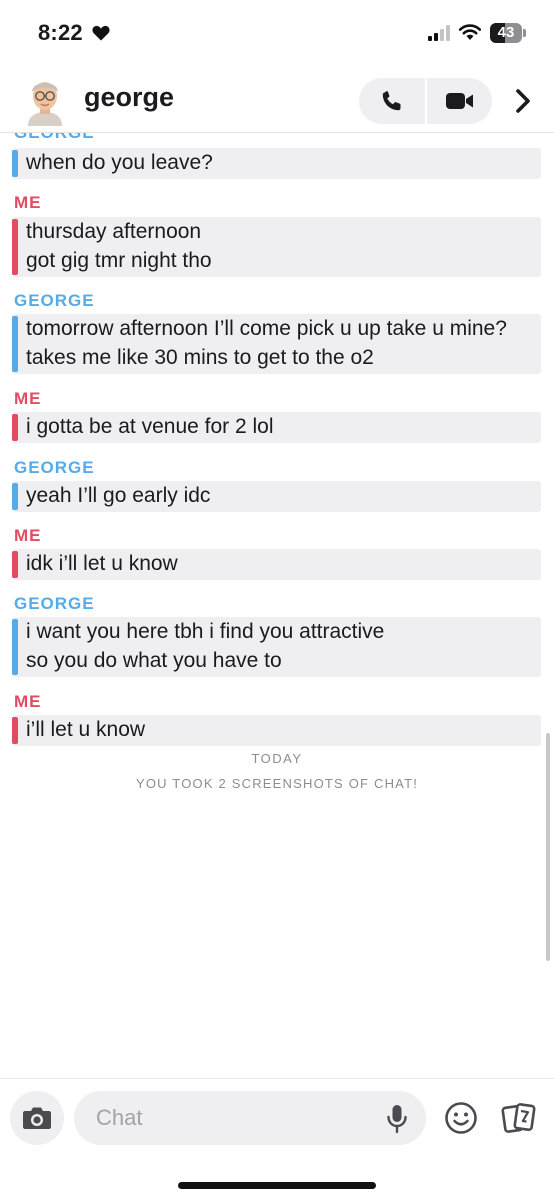 This screenshot has width=554, height=1201. Describe the element at coordinates (114, 231) in the screenshot. I see `message-text: thursday afternoon` at that location.